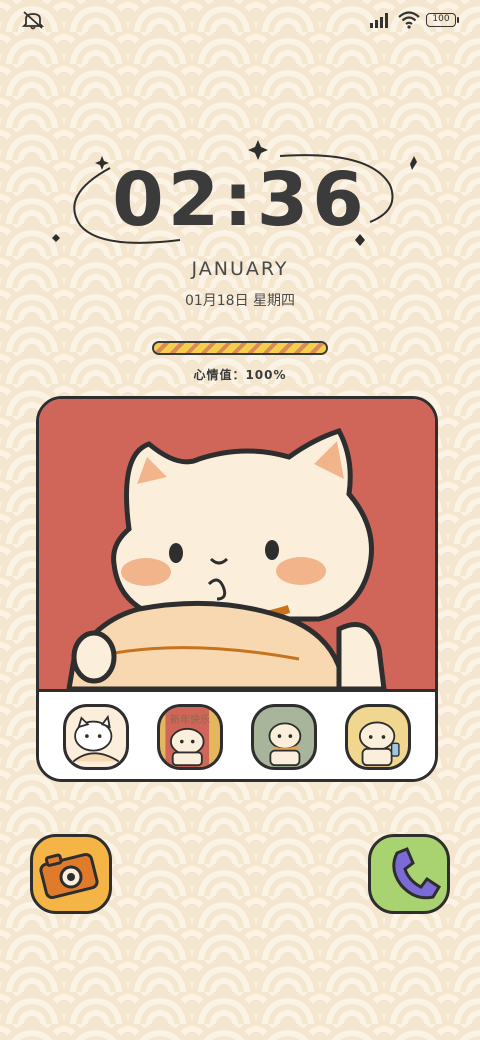 The image size is (480, 1040). I want to click on phone-icon, so click(417, 873).